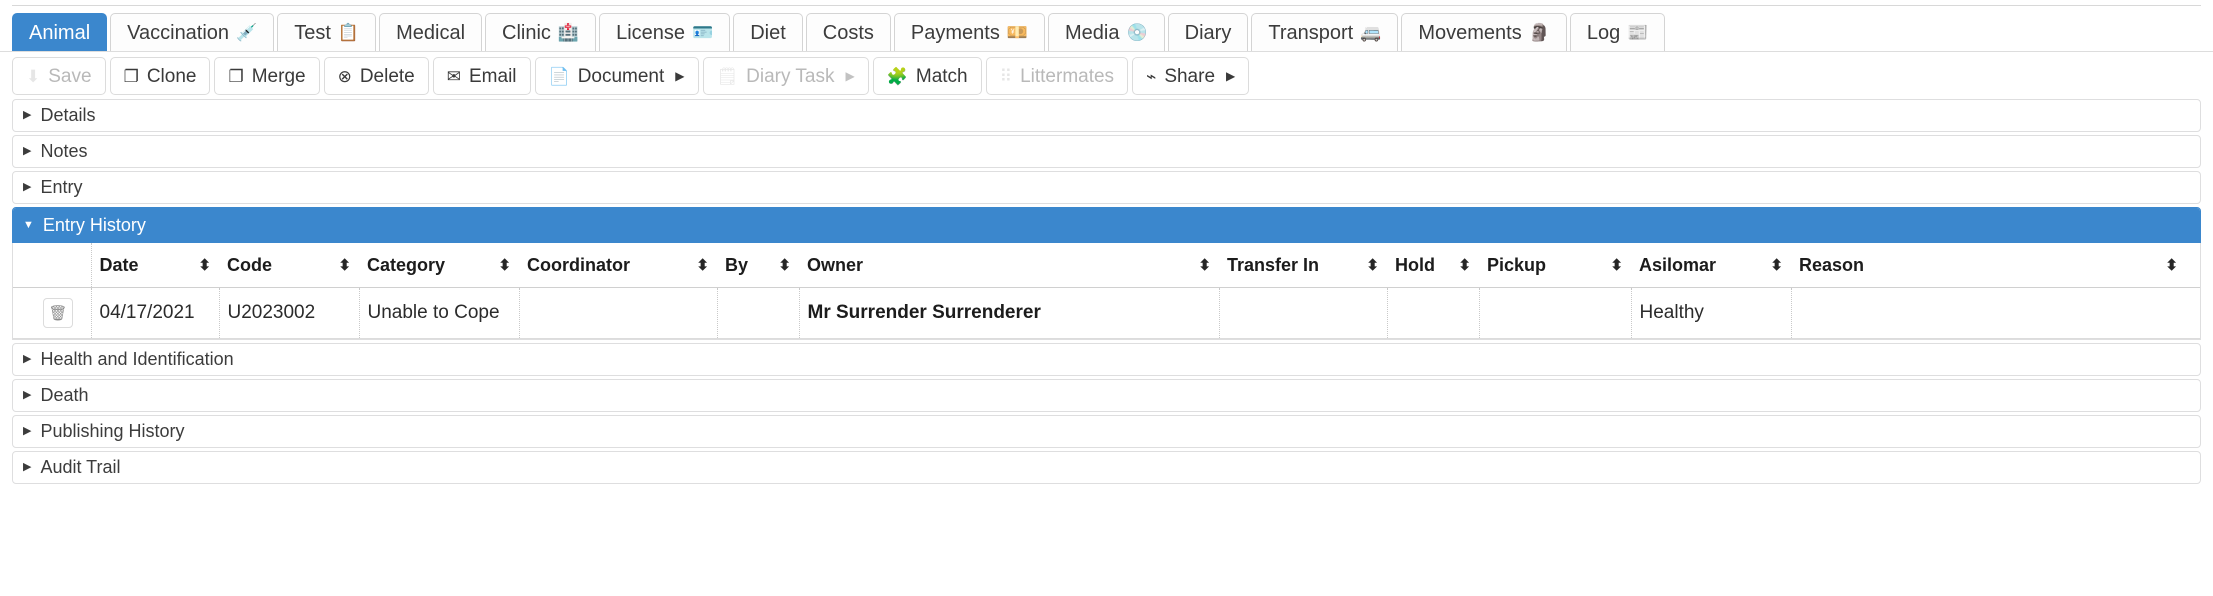 This screenshot has width=2213, height=596. I want to click on tab-animal: Animal, so click(60, 32).